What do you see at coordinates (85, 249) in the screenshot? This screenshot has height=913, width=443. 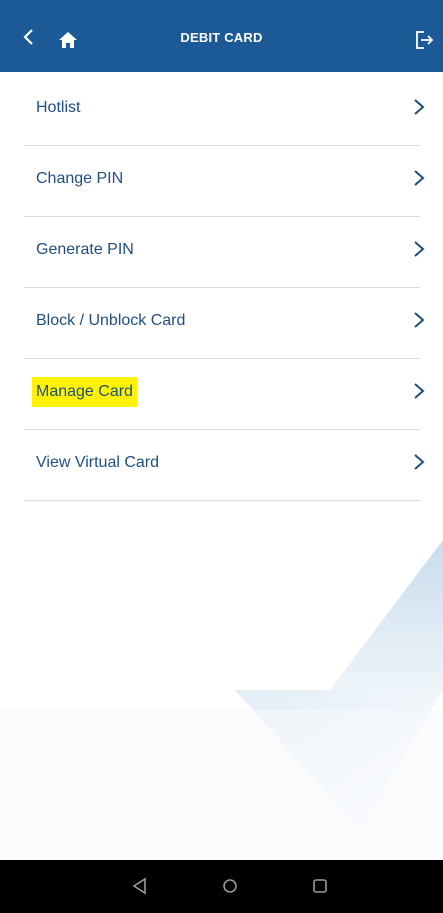 I see `menu-item-label: Generate PIN` at bounding box center [85, 249].